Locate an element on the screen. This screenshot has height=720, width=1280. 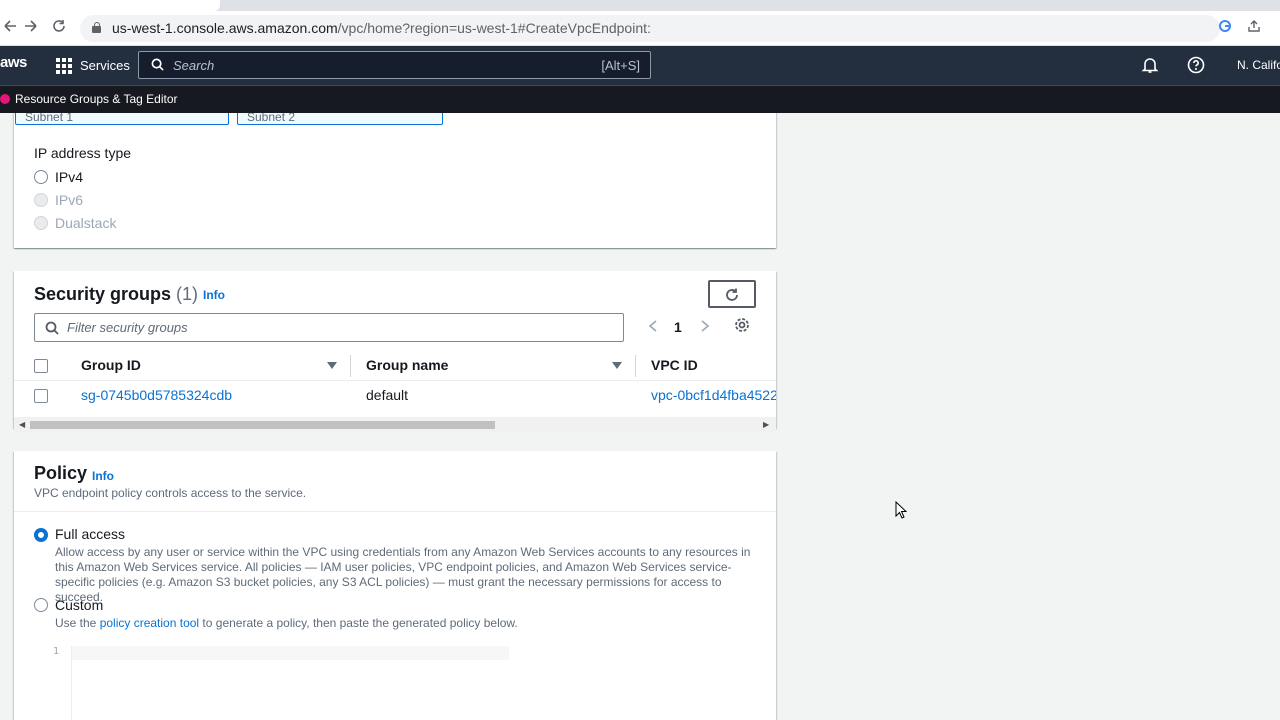
lock-icon is located at coordinates (96, 27).